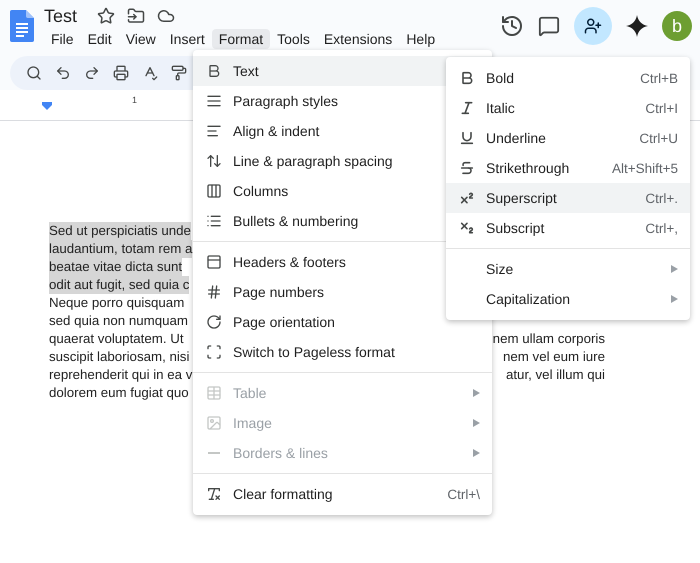  Describe the element at coordinates (568, 228) in the screenshot. I see `menu-item: Subscript Ctrl+,` at that location.